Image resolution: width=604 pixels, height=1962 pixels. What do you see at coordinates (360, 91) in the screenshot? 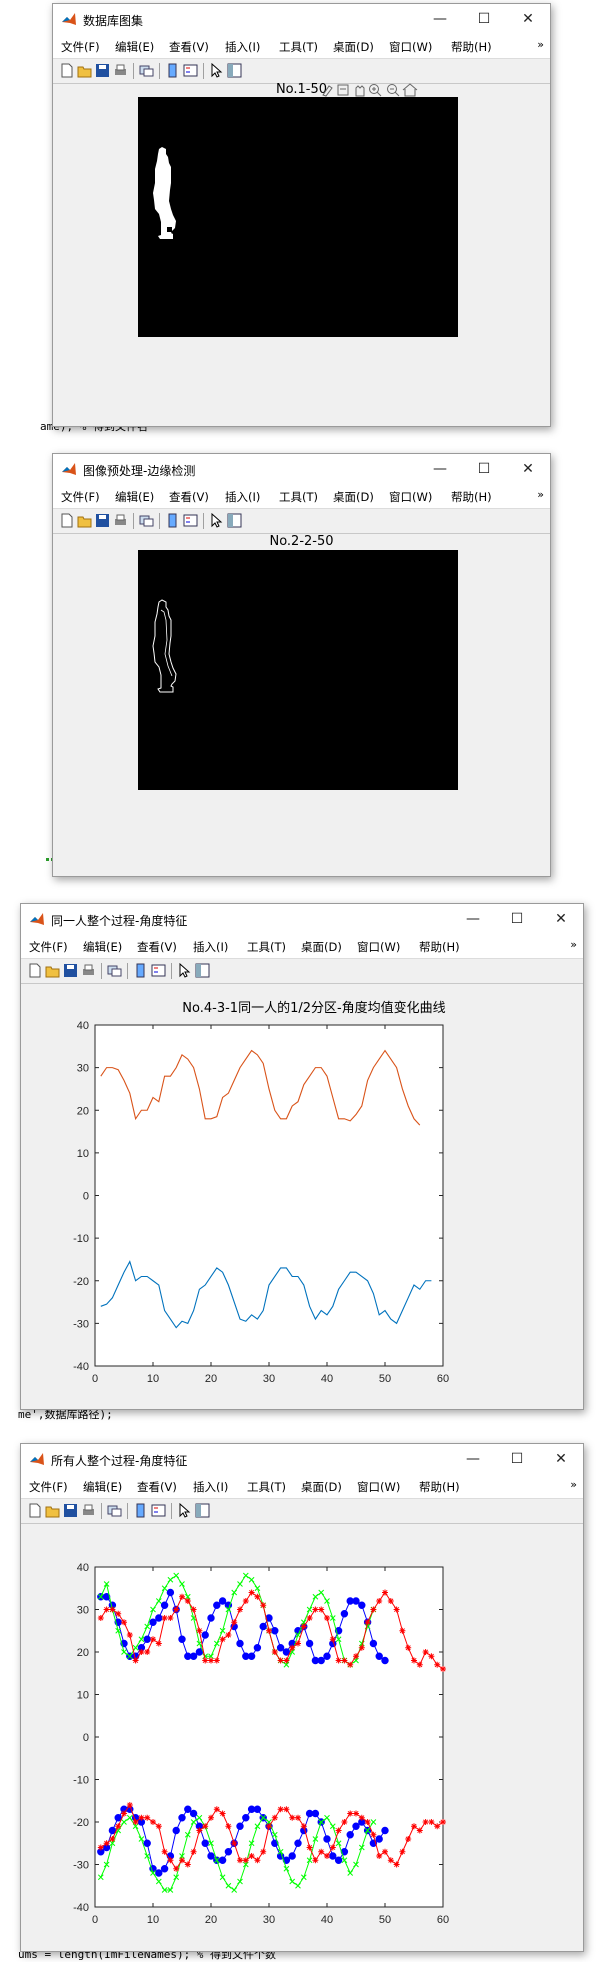
I see `pan-icon` at bounding box center [360, 91].